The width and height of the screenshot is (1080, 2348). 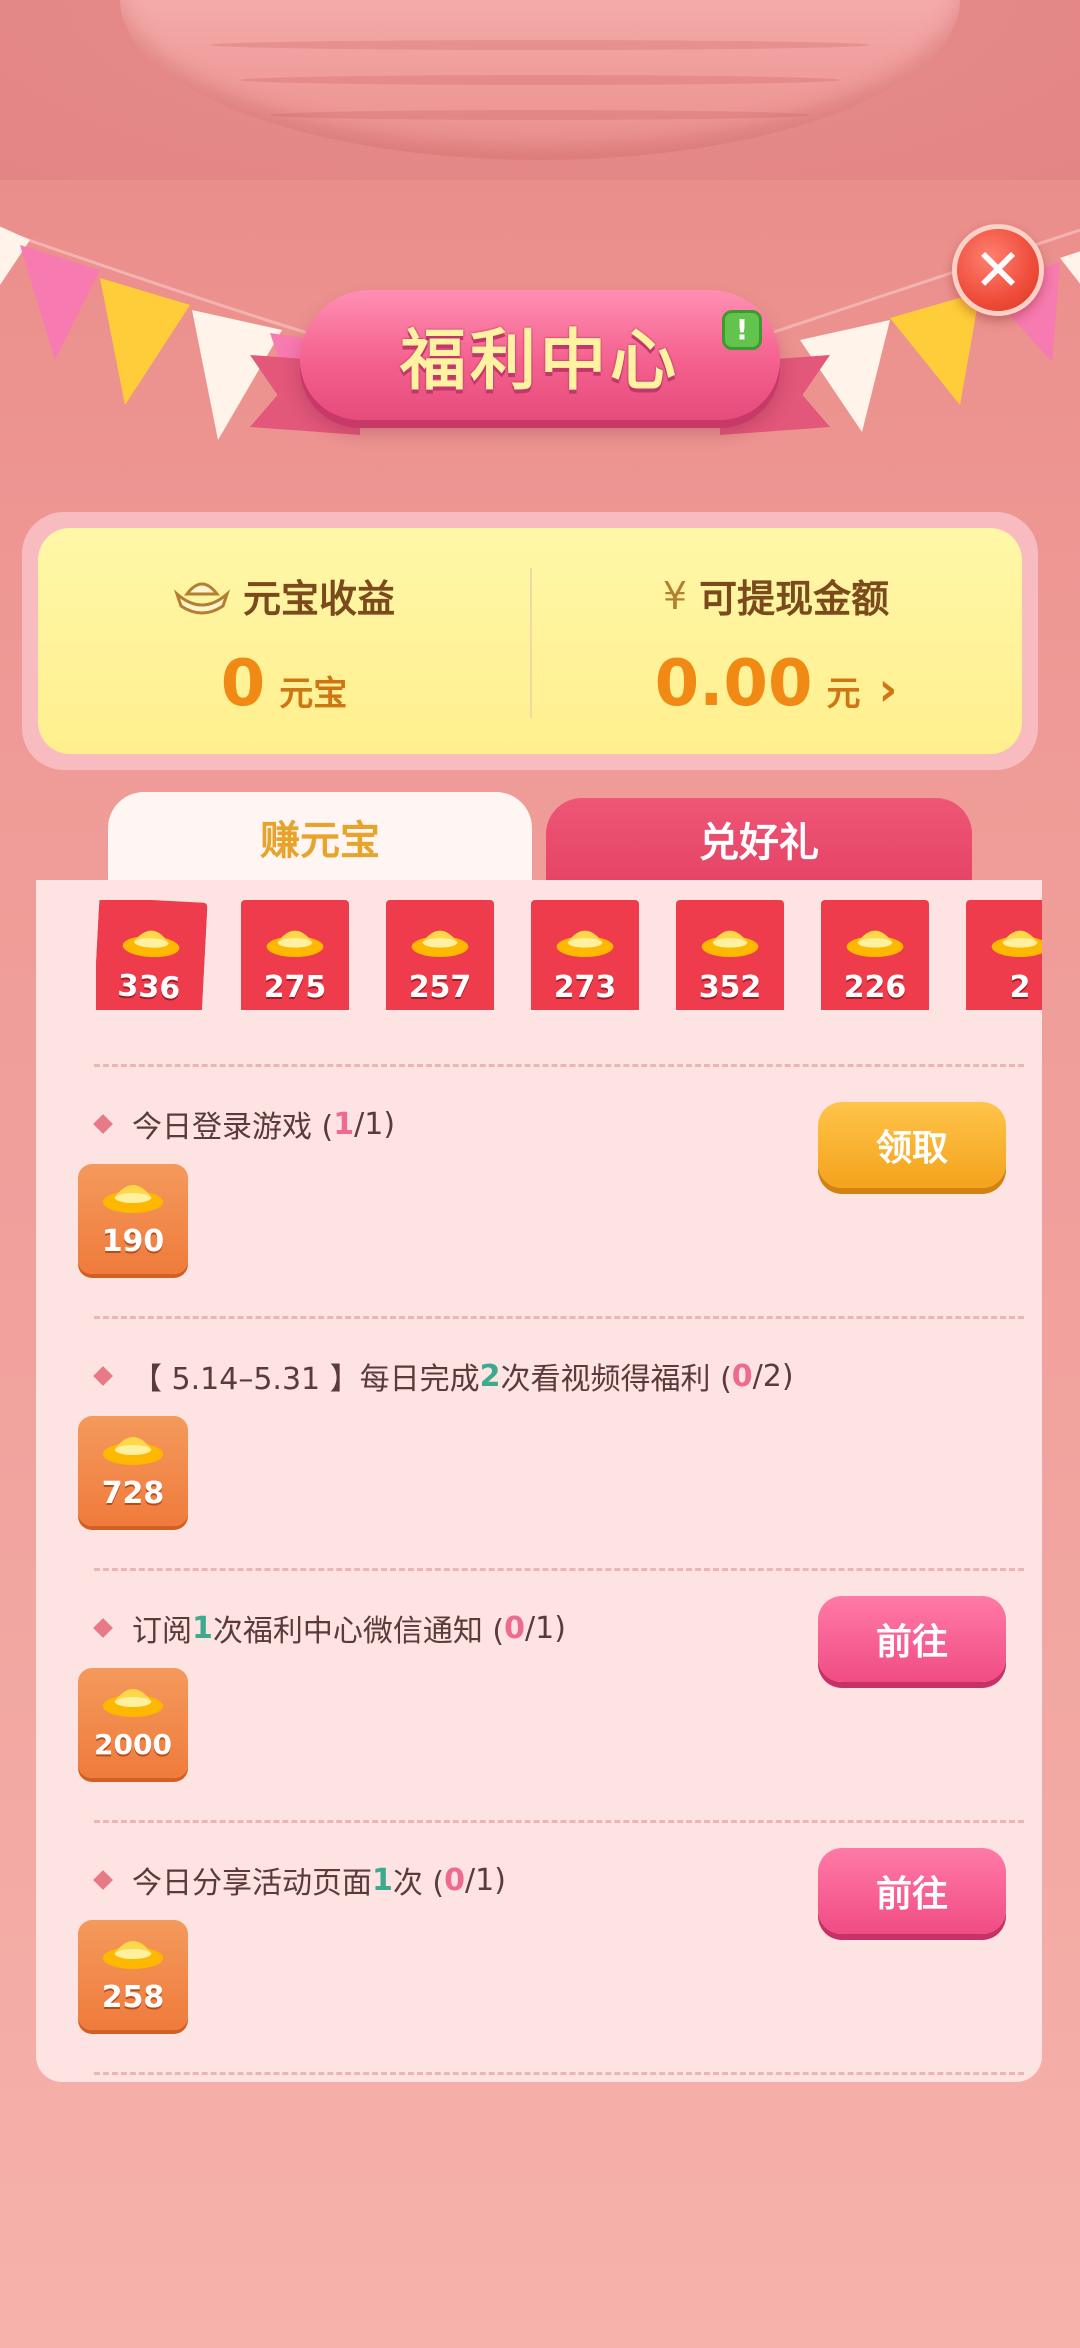 I want to click on red-envelope: 352, so click(x=730, y=955).